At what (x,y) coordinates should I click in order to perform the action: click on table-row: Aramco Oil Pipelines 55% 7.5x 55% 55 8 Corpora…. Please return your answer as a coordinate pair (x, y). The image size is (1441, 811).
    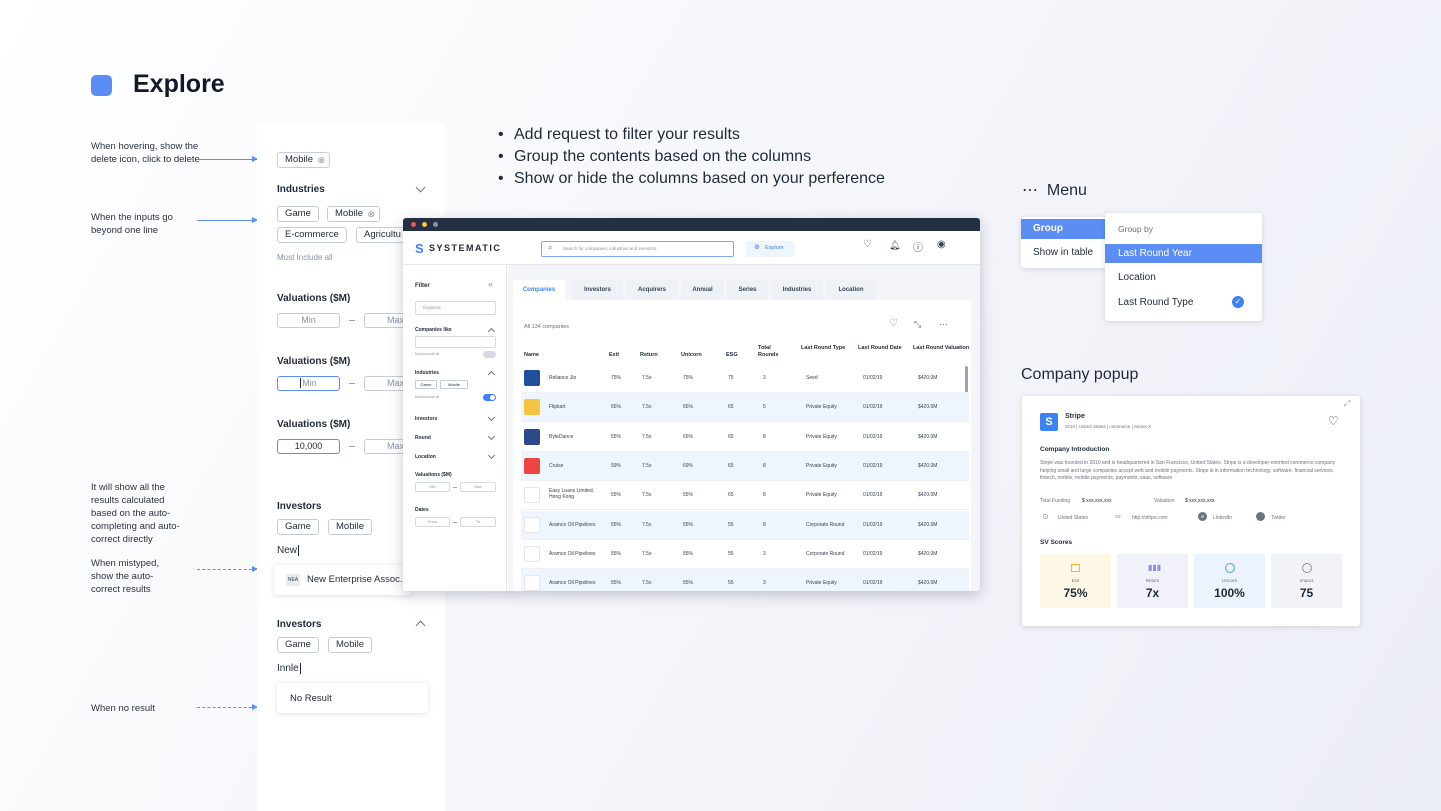
    Looking at the image, I should click on (745, 525).